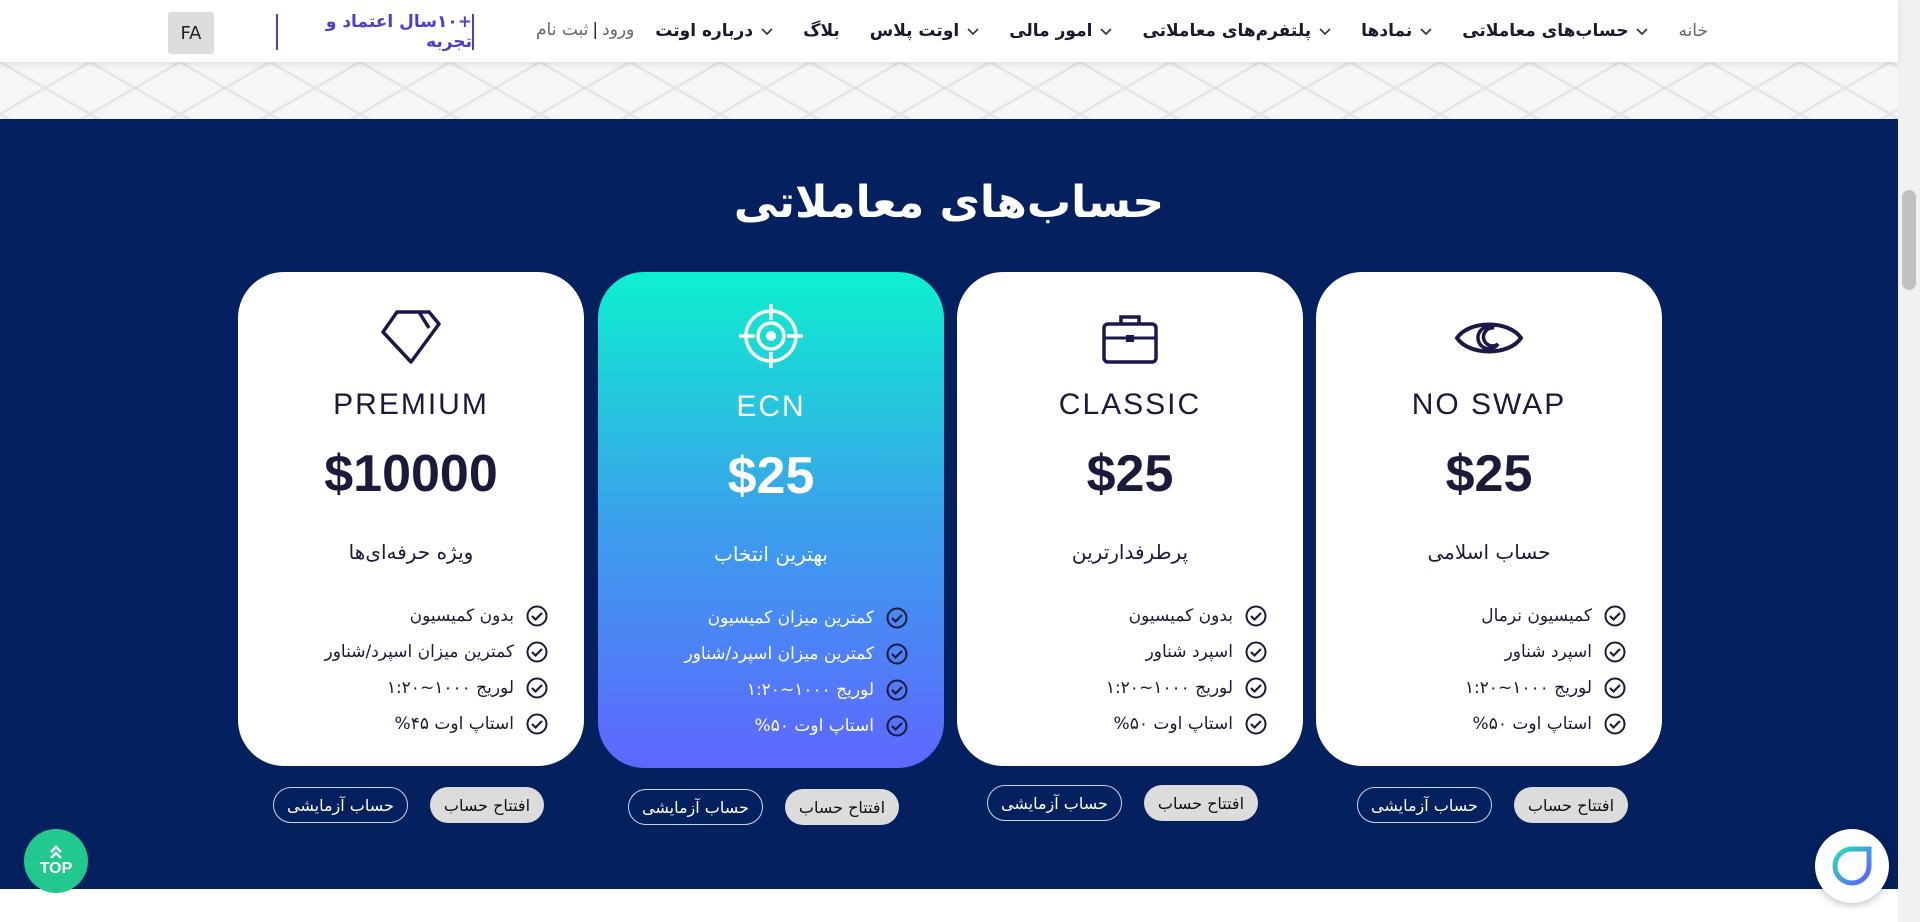  Describe the element at coordinates (949, 905) in the screenshot. I see `page-bottom` at that location.